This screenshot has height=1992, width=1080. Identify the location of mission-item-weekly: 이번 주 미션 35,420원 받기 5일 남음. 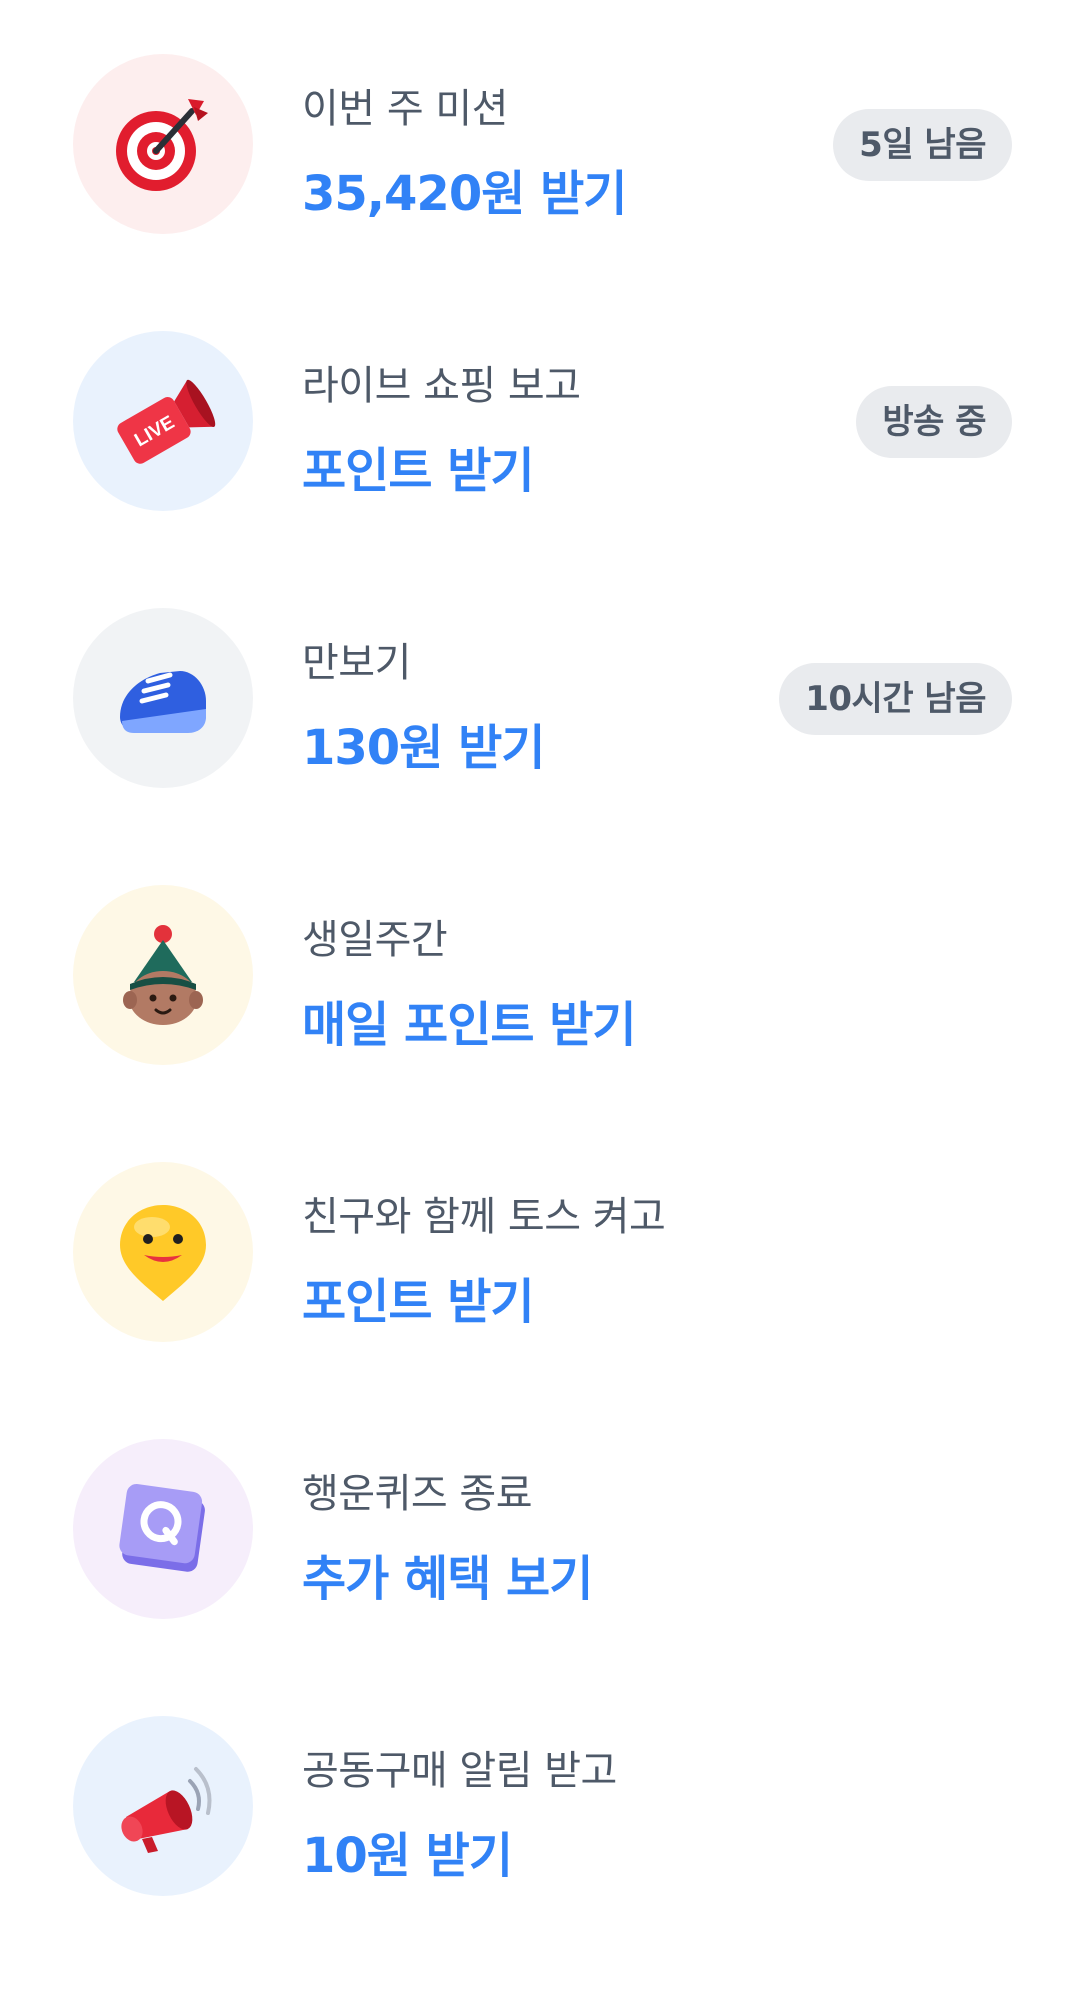
(540, 192).